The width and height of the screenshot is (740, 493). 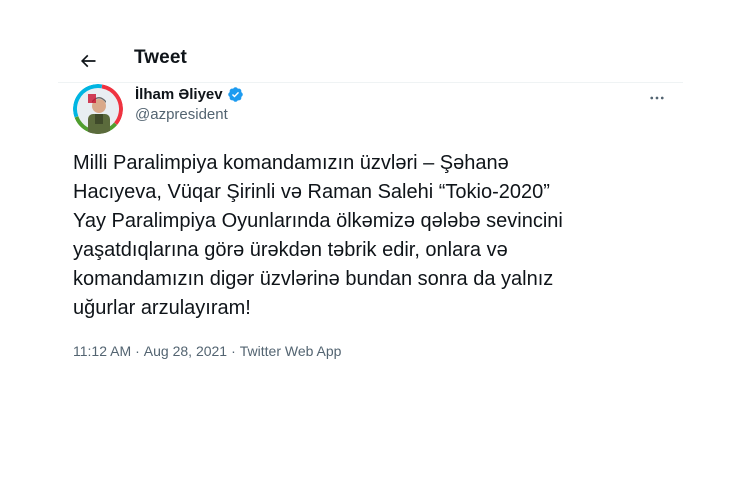 I want to click on arrow-left-icon, so click(x=88, y=61).